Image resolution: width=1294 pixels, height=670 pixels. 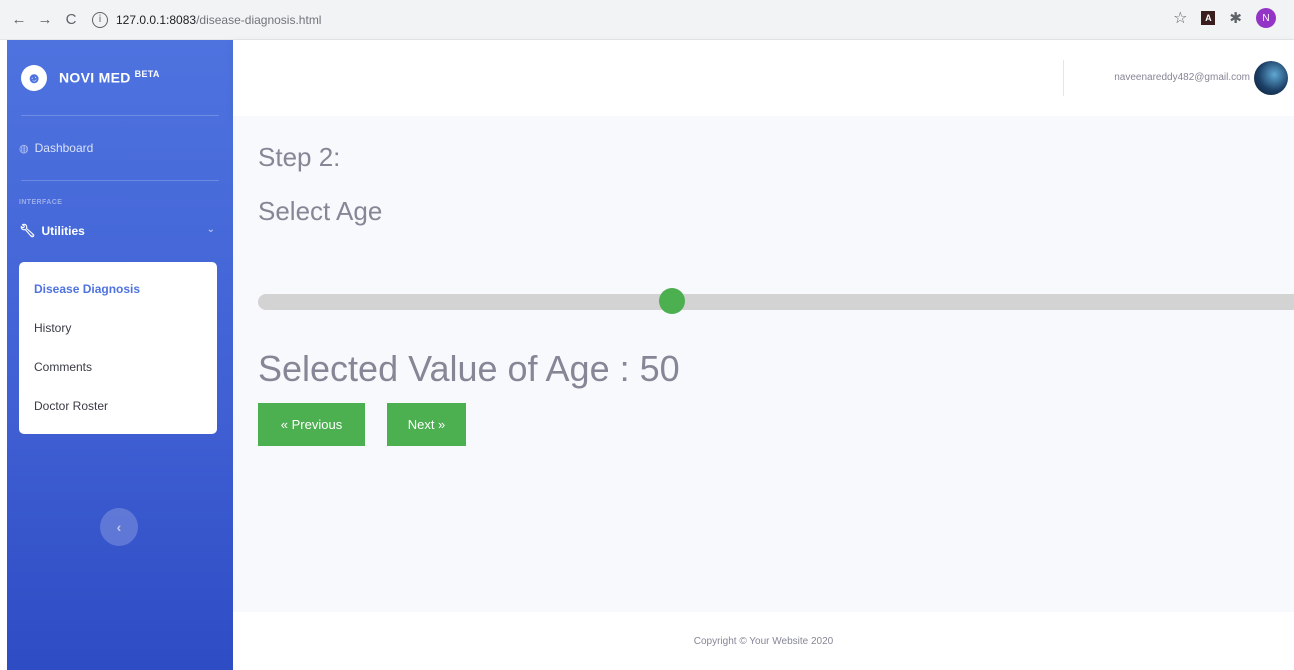 What do you see at coordinates (1235, 18) in the screenshot?
I see `extensions-puzzle-icon: ✱` at bounding box center [1235, 18].